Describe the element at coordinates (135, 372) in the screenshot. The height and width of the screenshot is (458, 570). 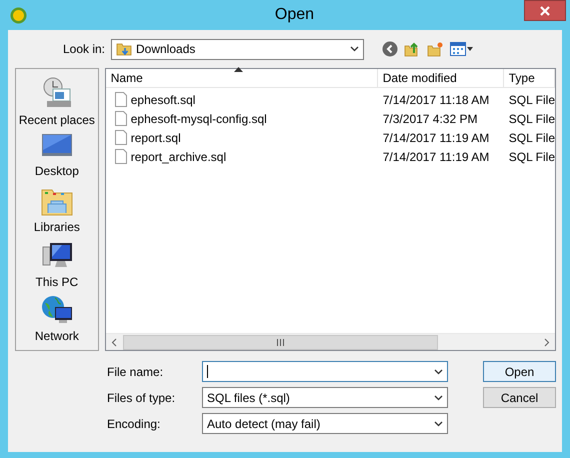
I see `field-label: File name:` at that location.